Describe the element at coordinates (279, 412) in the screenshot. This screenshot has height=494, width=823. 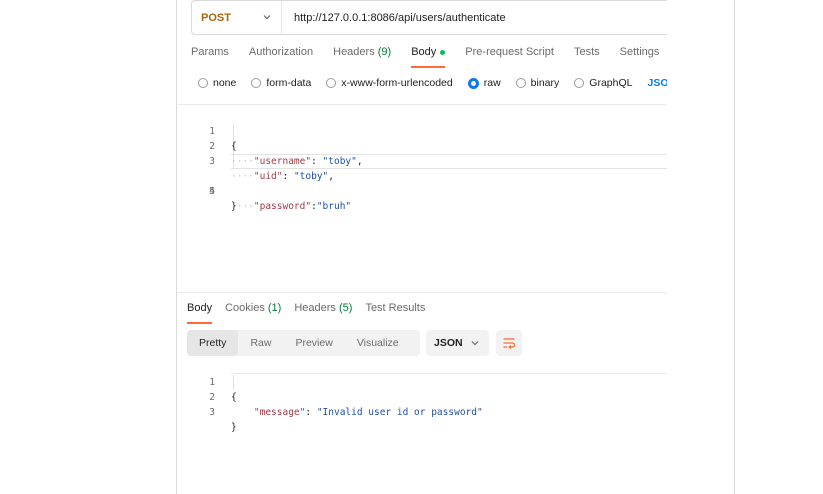
I see `json-key: "message"` at that location.